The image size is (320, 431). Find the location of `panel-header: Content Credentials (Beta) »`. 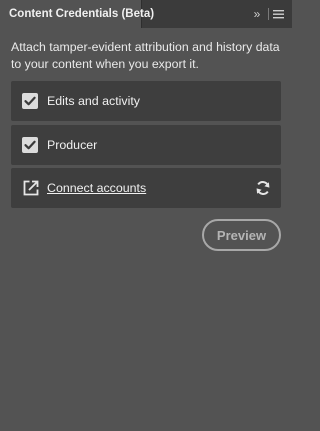

panel-header: Content Credentials (Beta) » is located at coordinates (146, 14).